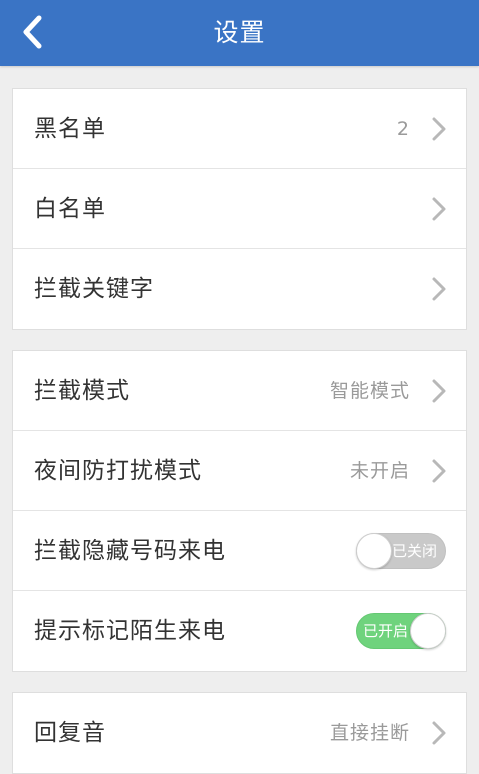 This screenshot has width=479, height=774. I want to click on row-whitelist: 白名单, so click(239, 209).